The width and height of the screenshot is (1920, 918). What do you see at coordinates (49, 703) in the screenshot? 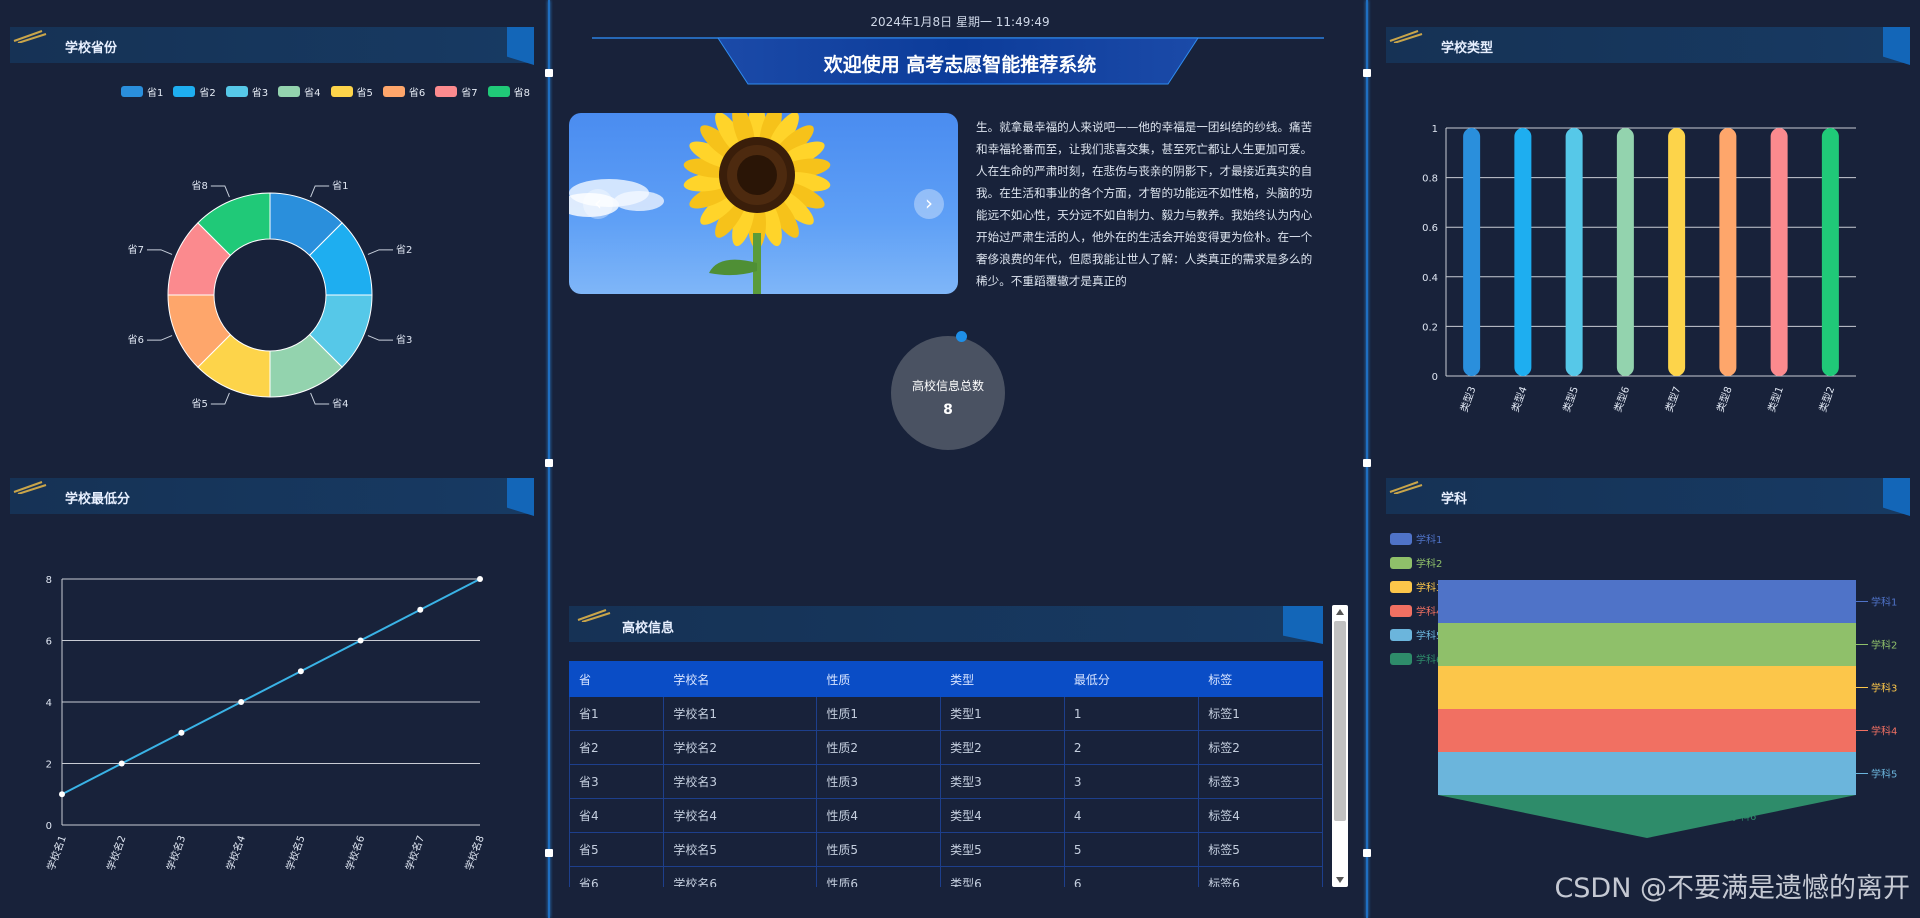
I see `y-tick-label: 4` at bounding box center [49, 703].